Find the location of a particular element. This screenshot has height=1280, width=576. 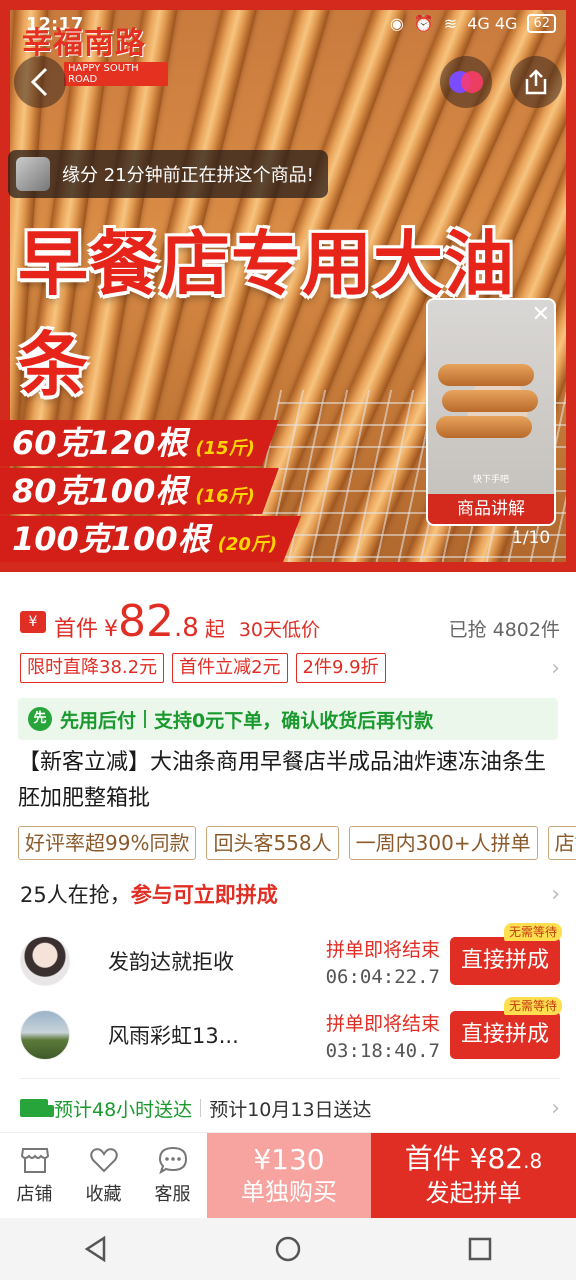

group-buy-item: 发韵达就拒收 拼单即将结束 06:04:22.7 直接拼成 无需等待 is located at coordinates (291, 957).